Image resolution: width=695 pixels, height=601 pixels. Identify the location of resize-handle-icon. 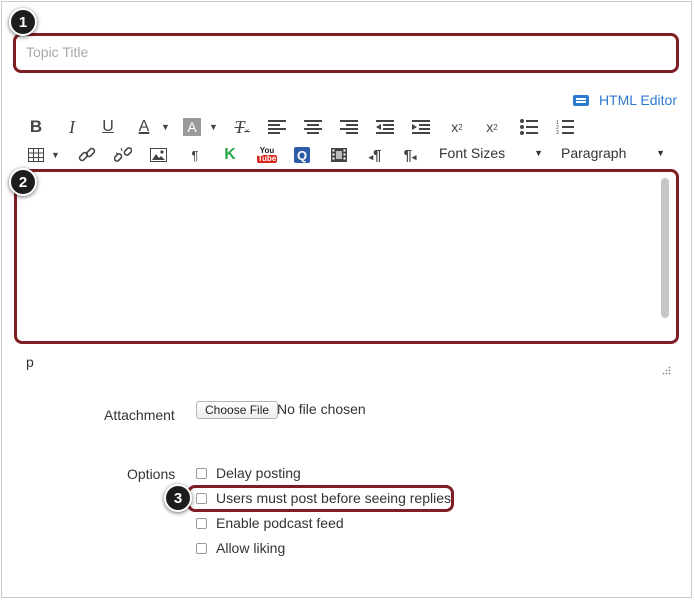
(666, 370).